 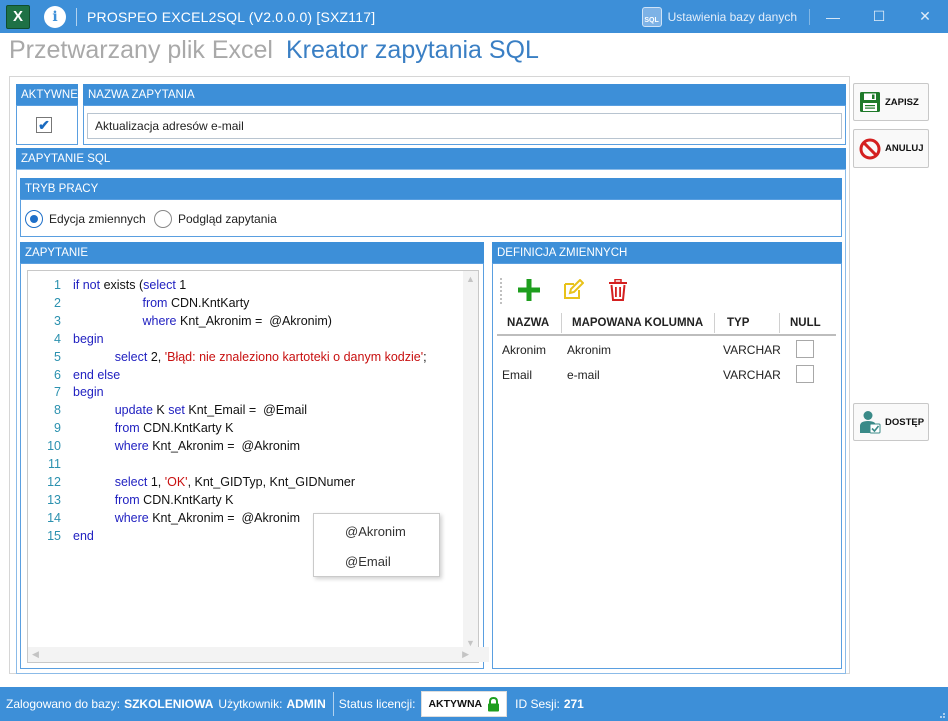 What do you see at coordinates (375, 531) in the screenshot?
I see `autocomplete-item-akronim: @Akronim` at bounding box center [375, 531].